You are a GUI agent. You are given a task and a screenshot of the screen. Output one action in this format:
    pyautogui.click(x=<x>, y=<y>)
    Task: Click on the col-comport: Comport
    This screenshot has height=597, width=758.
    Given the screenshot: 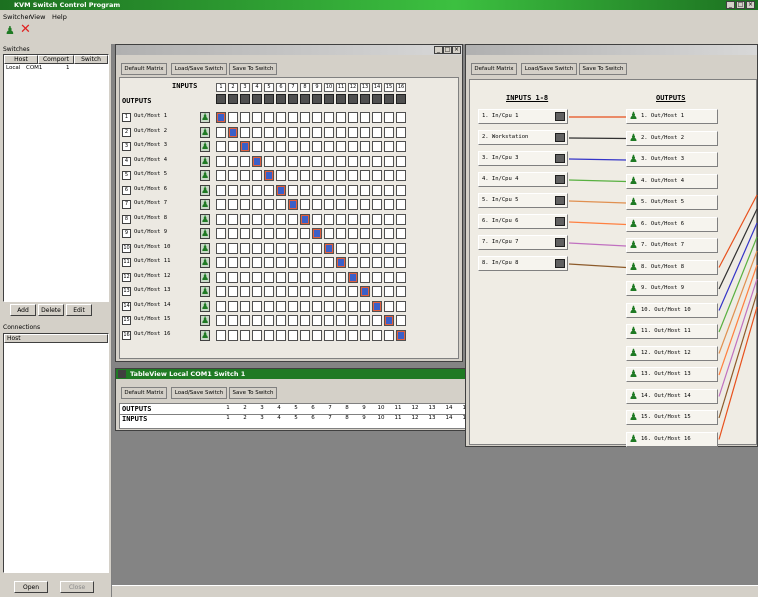 What is the action you would take?
    pyautogui.click(x=56, y=59)
    